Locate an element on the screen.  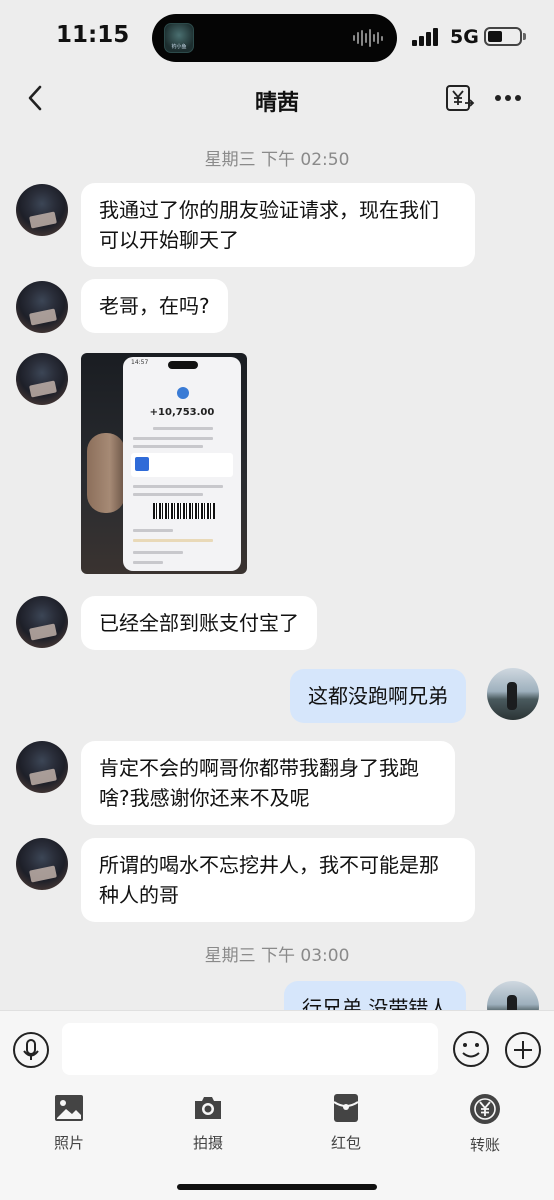
timestamp: 星期三 下午 02:50 is located at coordinates (277, 160).